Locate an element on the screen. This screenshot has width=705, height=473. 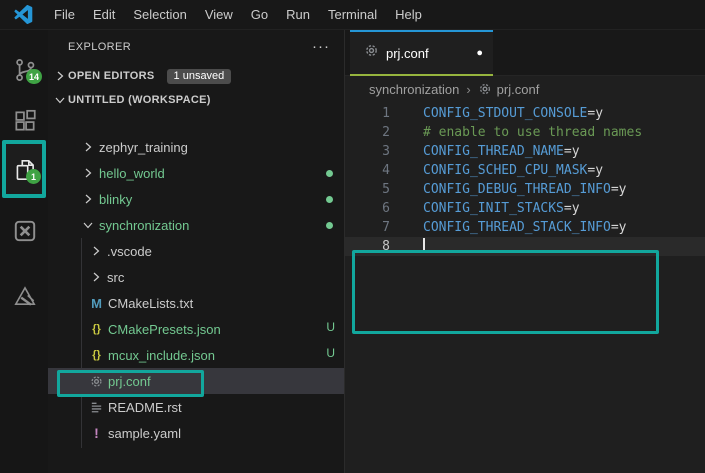
tree-item-label: CMakePresets.json is located at coordinates (164, 329).